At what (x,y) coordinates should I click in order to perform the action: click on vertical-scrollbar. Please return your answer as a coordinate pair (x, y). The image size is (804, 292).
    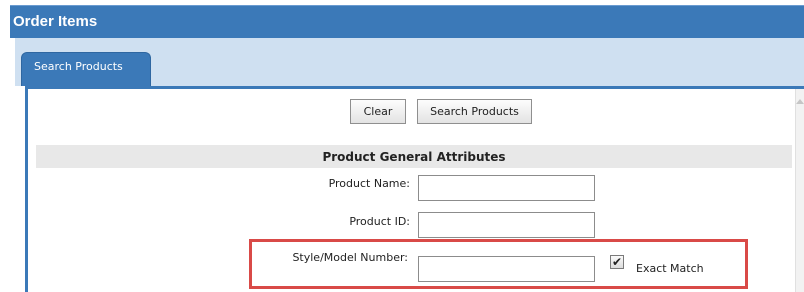
    Looking at the image, I should click on (799, 190).